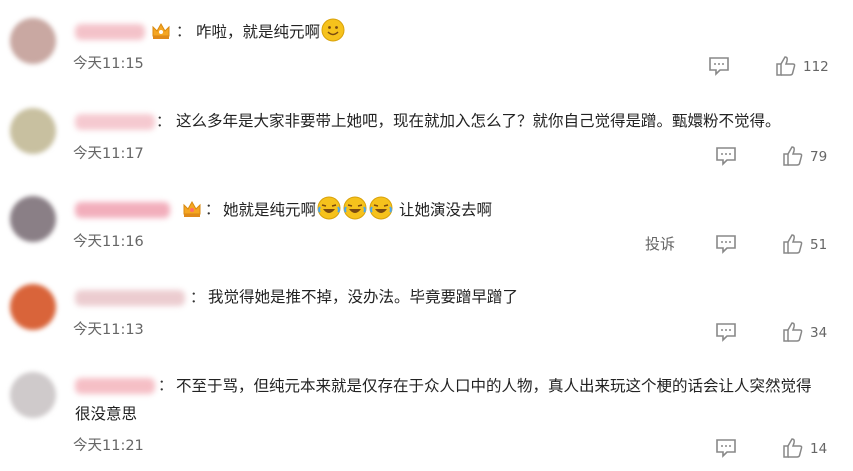 The width and height of the screenshot is (853, 471). I want to click on comment-text: 她就是纯元啊 让她演没去啊, so click(357, 209).